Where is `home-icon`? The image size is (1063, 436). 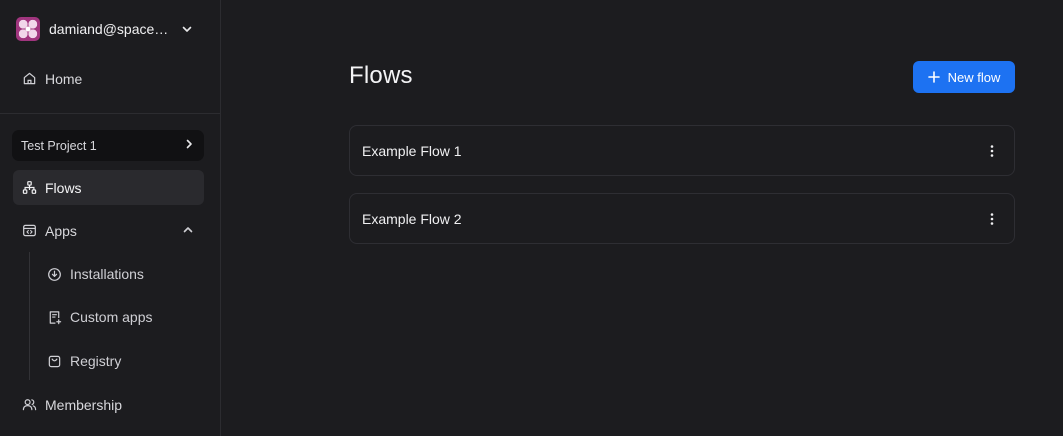 home-icon is located at coordinates (29, 79).